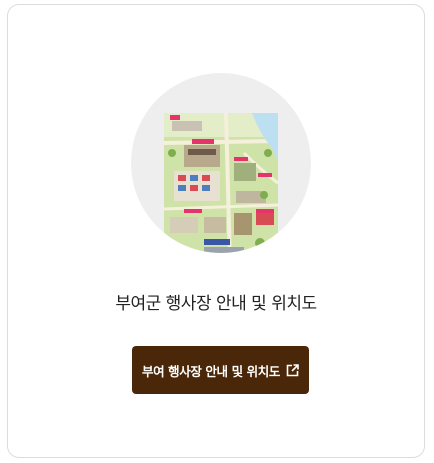 Image resolution: width=434 pixels, height=463 pixels. Describe the element at coordinates (211, 371) in the screenshot. I see `button-label: 부여 행사장 안내 및 위치도` at that location.